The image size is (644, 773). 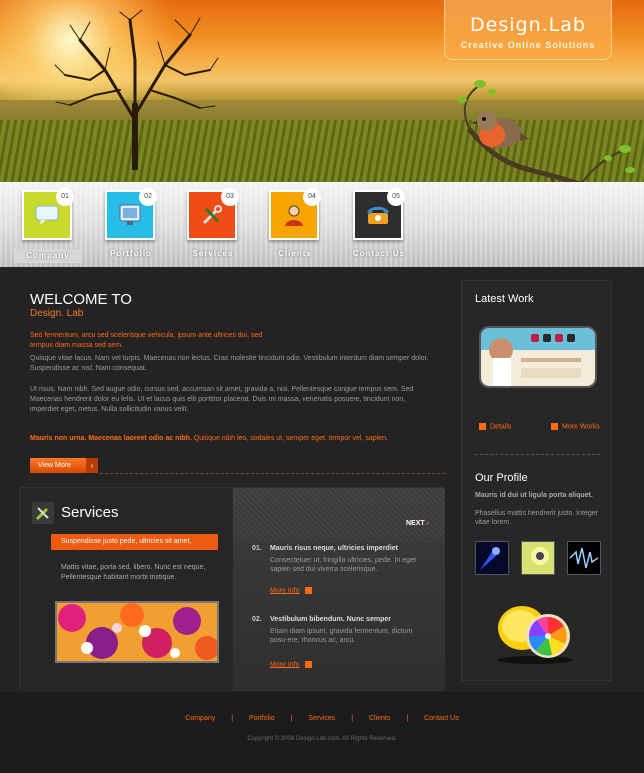 What do you see at coordinates (379, 253) in the screenshot?
I see `nav-label-contact: Contact Us` at bounding box center [379, 253].